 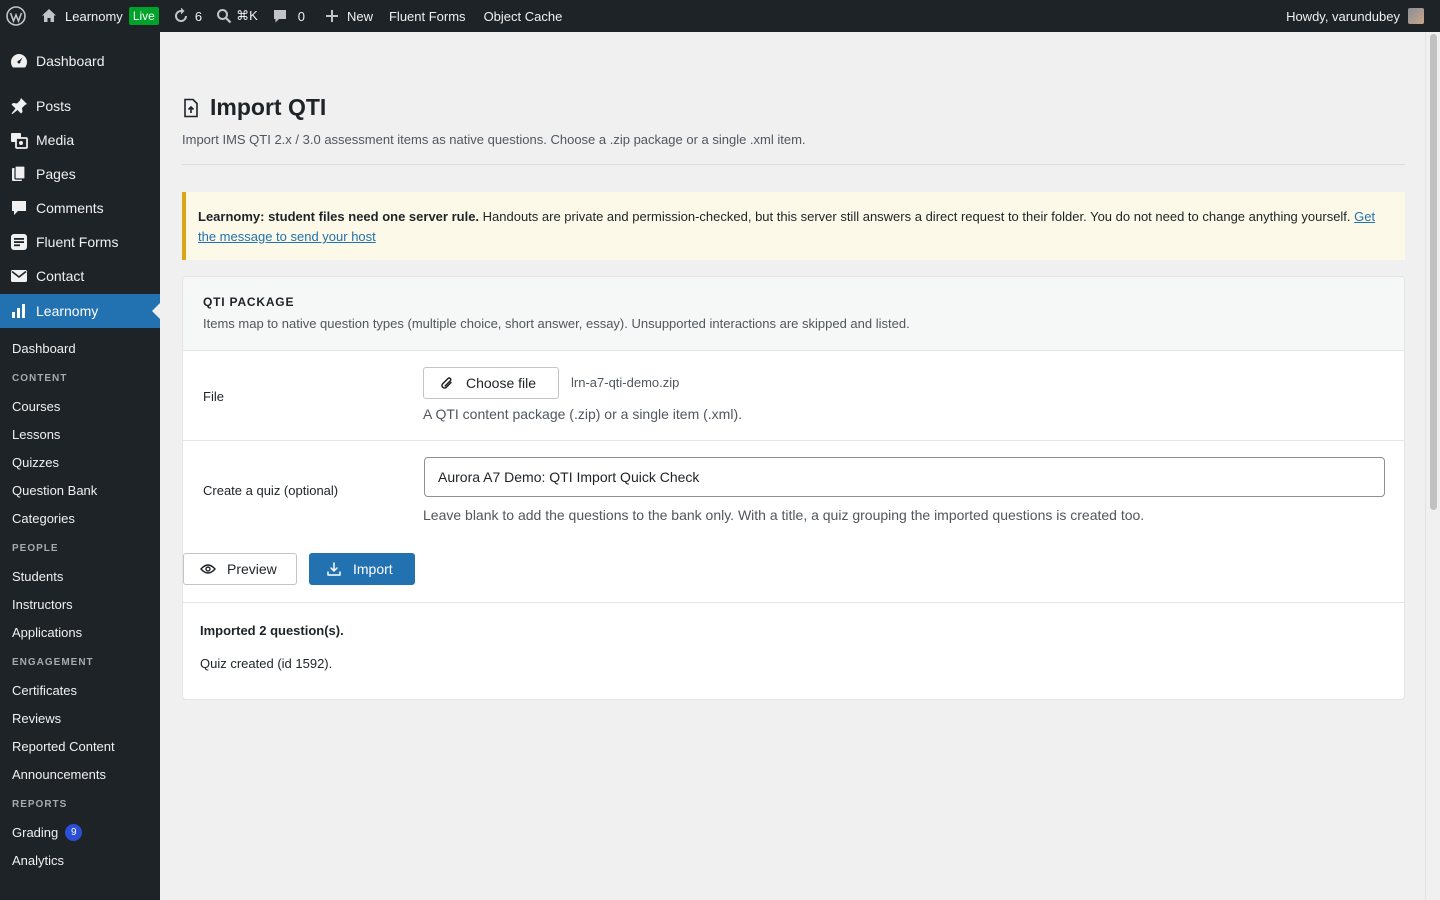 I want to click on menu-fluent-forms: Fluent Forms, so click(x=80, y=242).